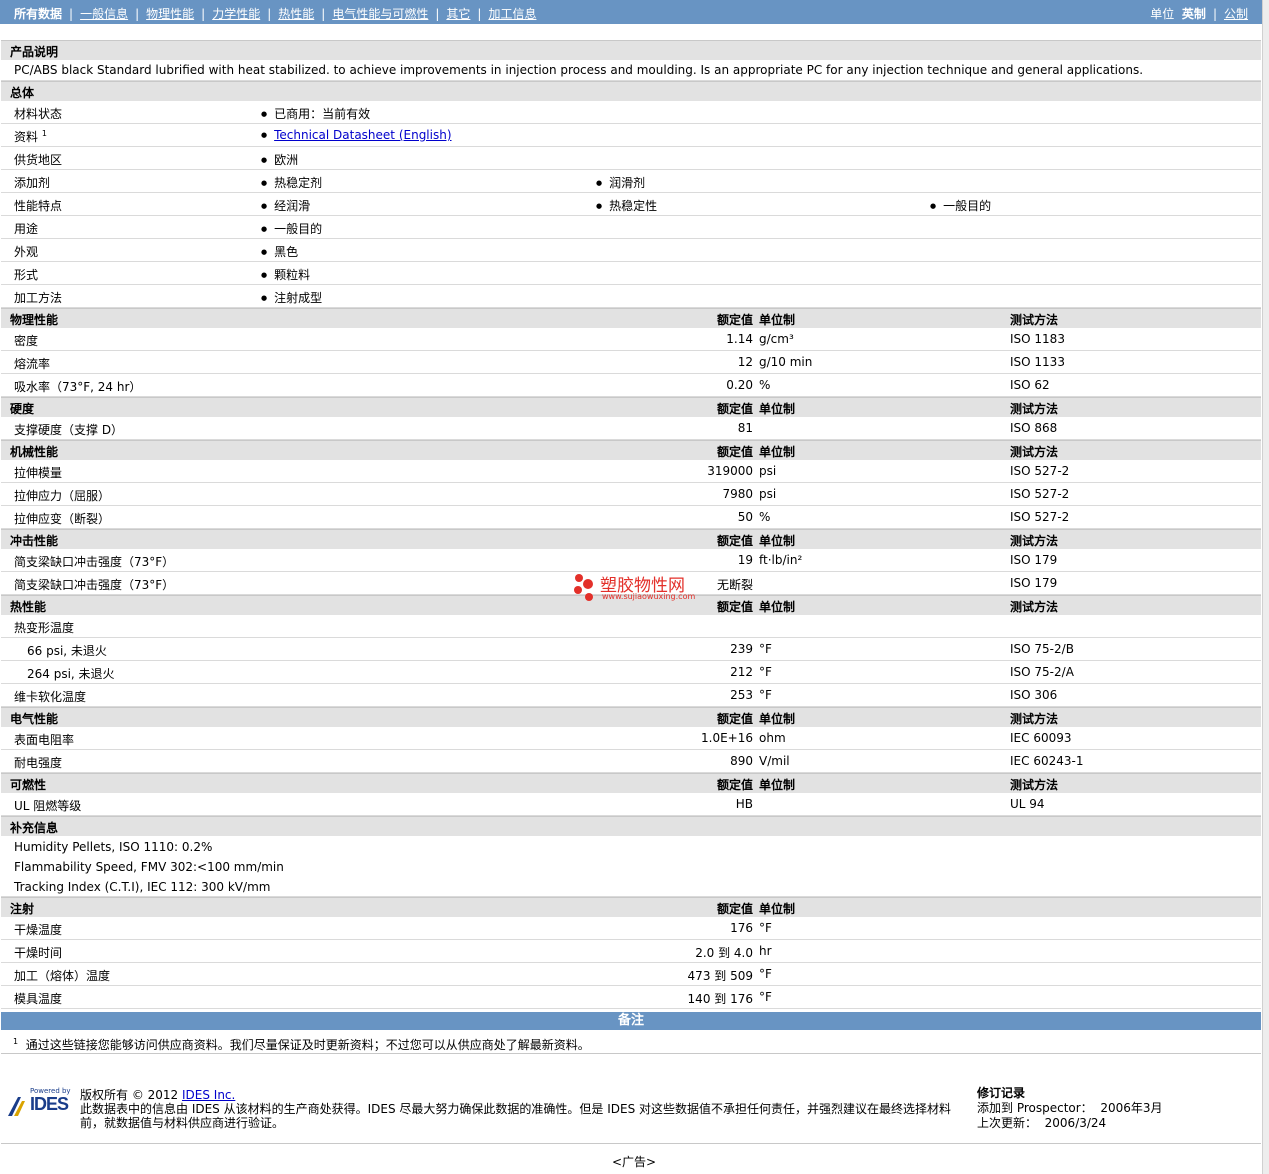 The height and width of the screenshot is (1174, 1269). I want to click on bullet-value: 注射成型, so click(291, 297).